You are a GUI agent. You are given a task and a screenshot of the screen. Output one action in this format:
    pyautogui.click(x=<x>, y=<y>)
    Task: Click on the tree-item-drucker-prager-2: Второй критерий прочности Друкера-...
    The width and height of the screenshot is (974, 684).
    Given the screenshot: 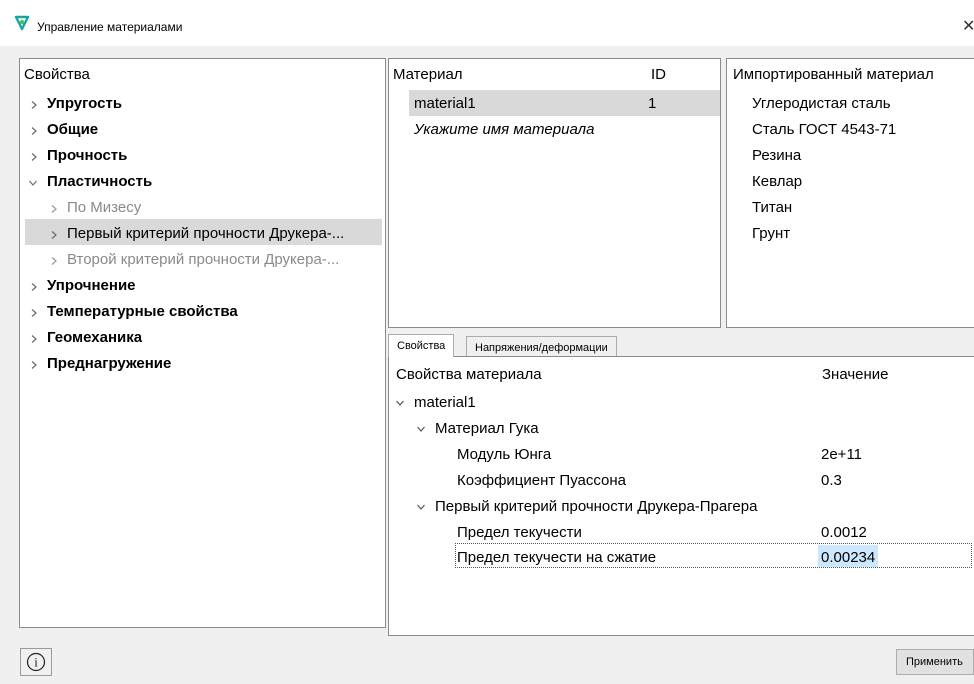 What is the action you would take?
    pyautogui.click(x=203, y=259)
    